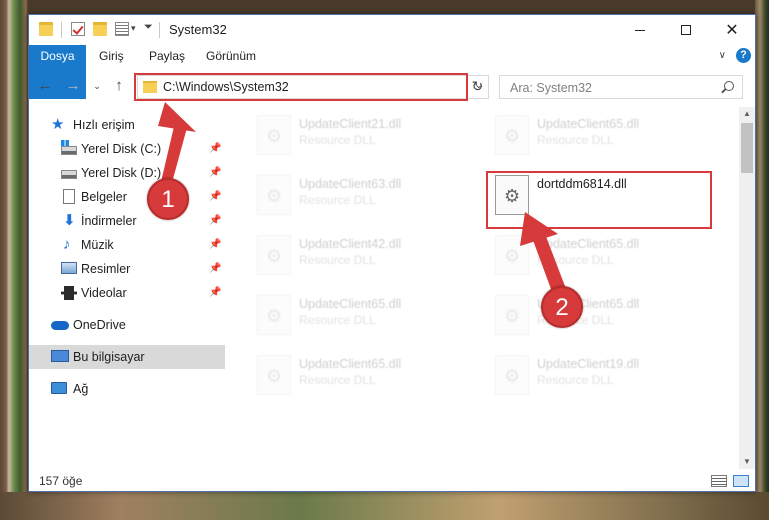  What do you see at coordinates (73, 86) in the screenshot?
I see `forward-button: →` at bounding box center [73, 86].